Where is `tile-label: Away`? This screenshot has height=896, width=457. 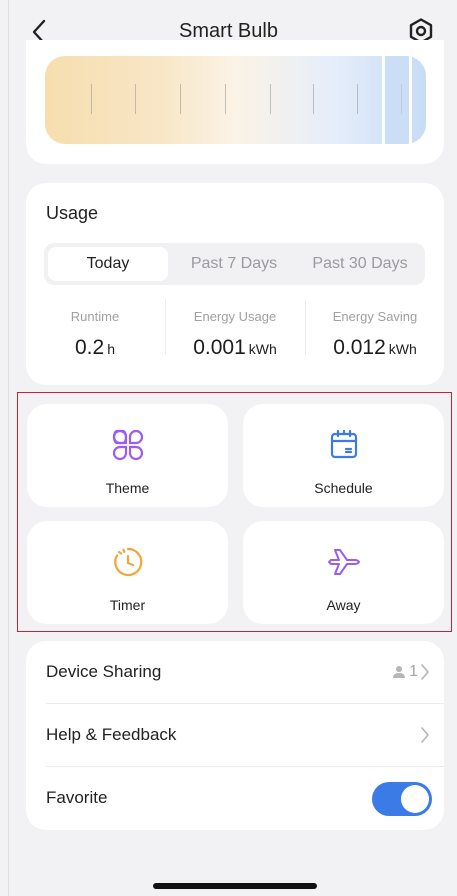
tile-label: Away is located at coordinates (343, 605).